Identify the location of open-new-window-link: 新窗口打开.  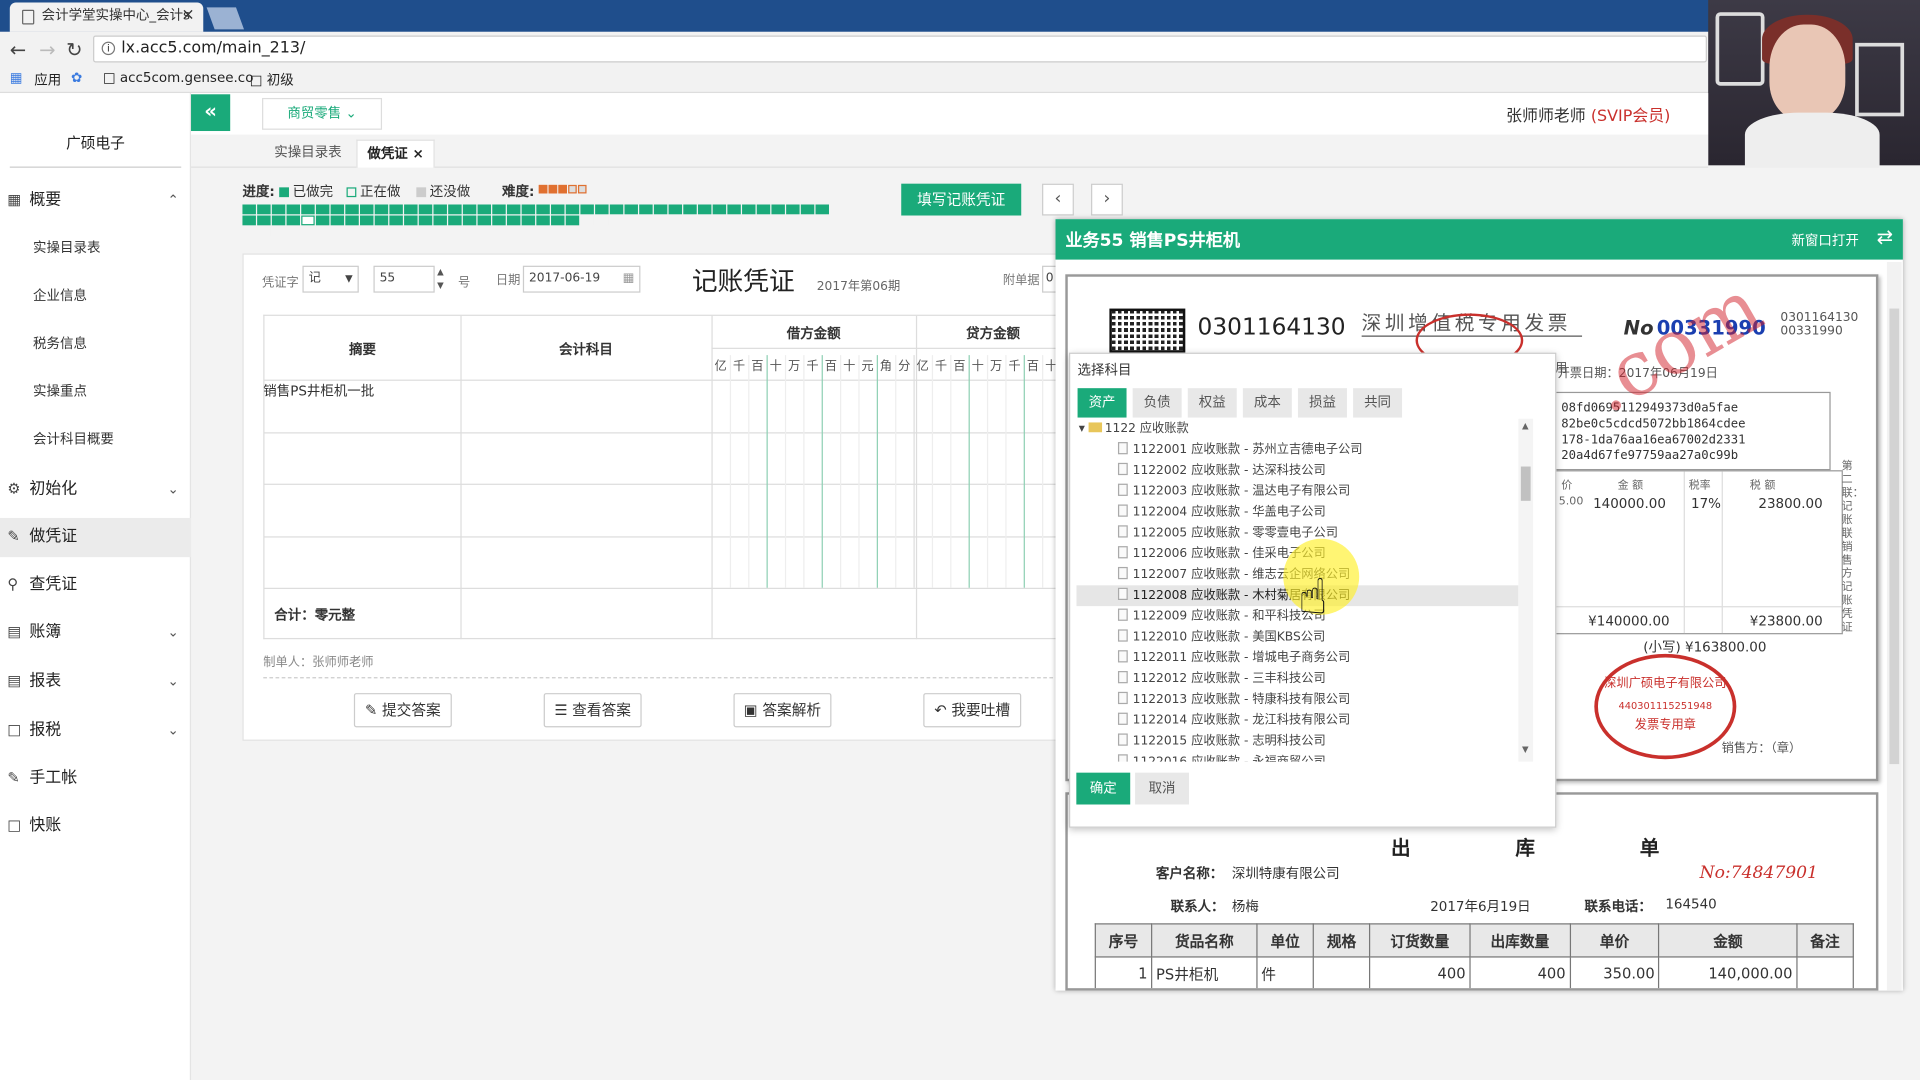
(1824, 240).